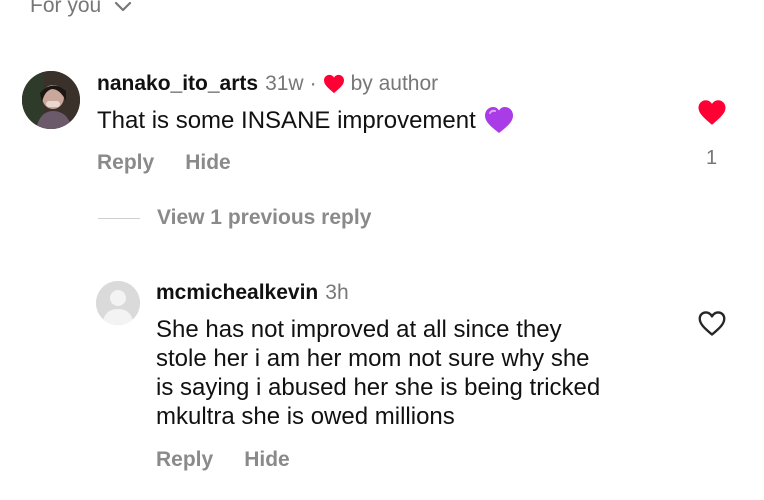 This screenshot has width=764, height=500. Describe the element at coordinates (284, 83) in the screenshot. I see `comment-timestamp: 31w` at that location.